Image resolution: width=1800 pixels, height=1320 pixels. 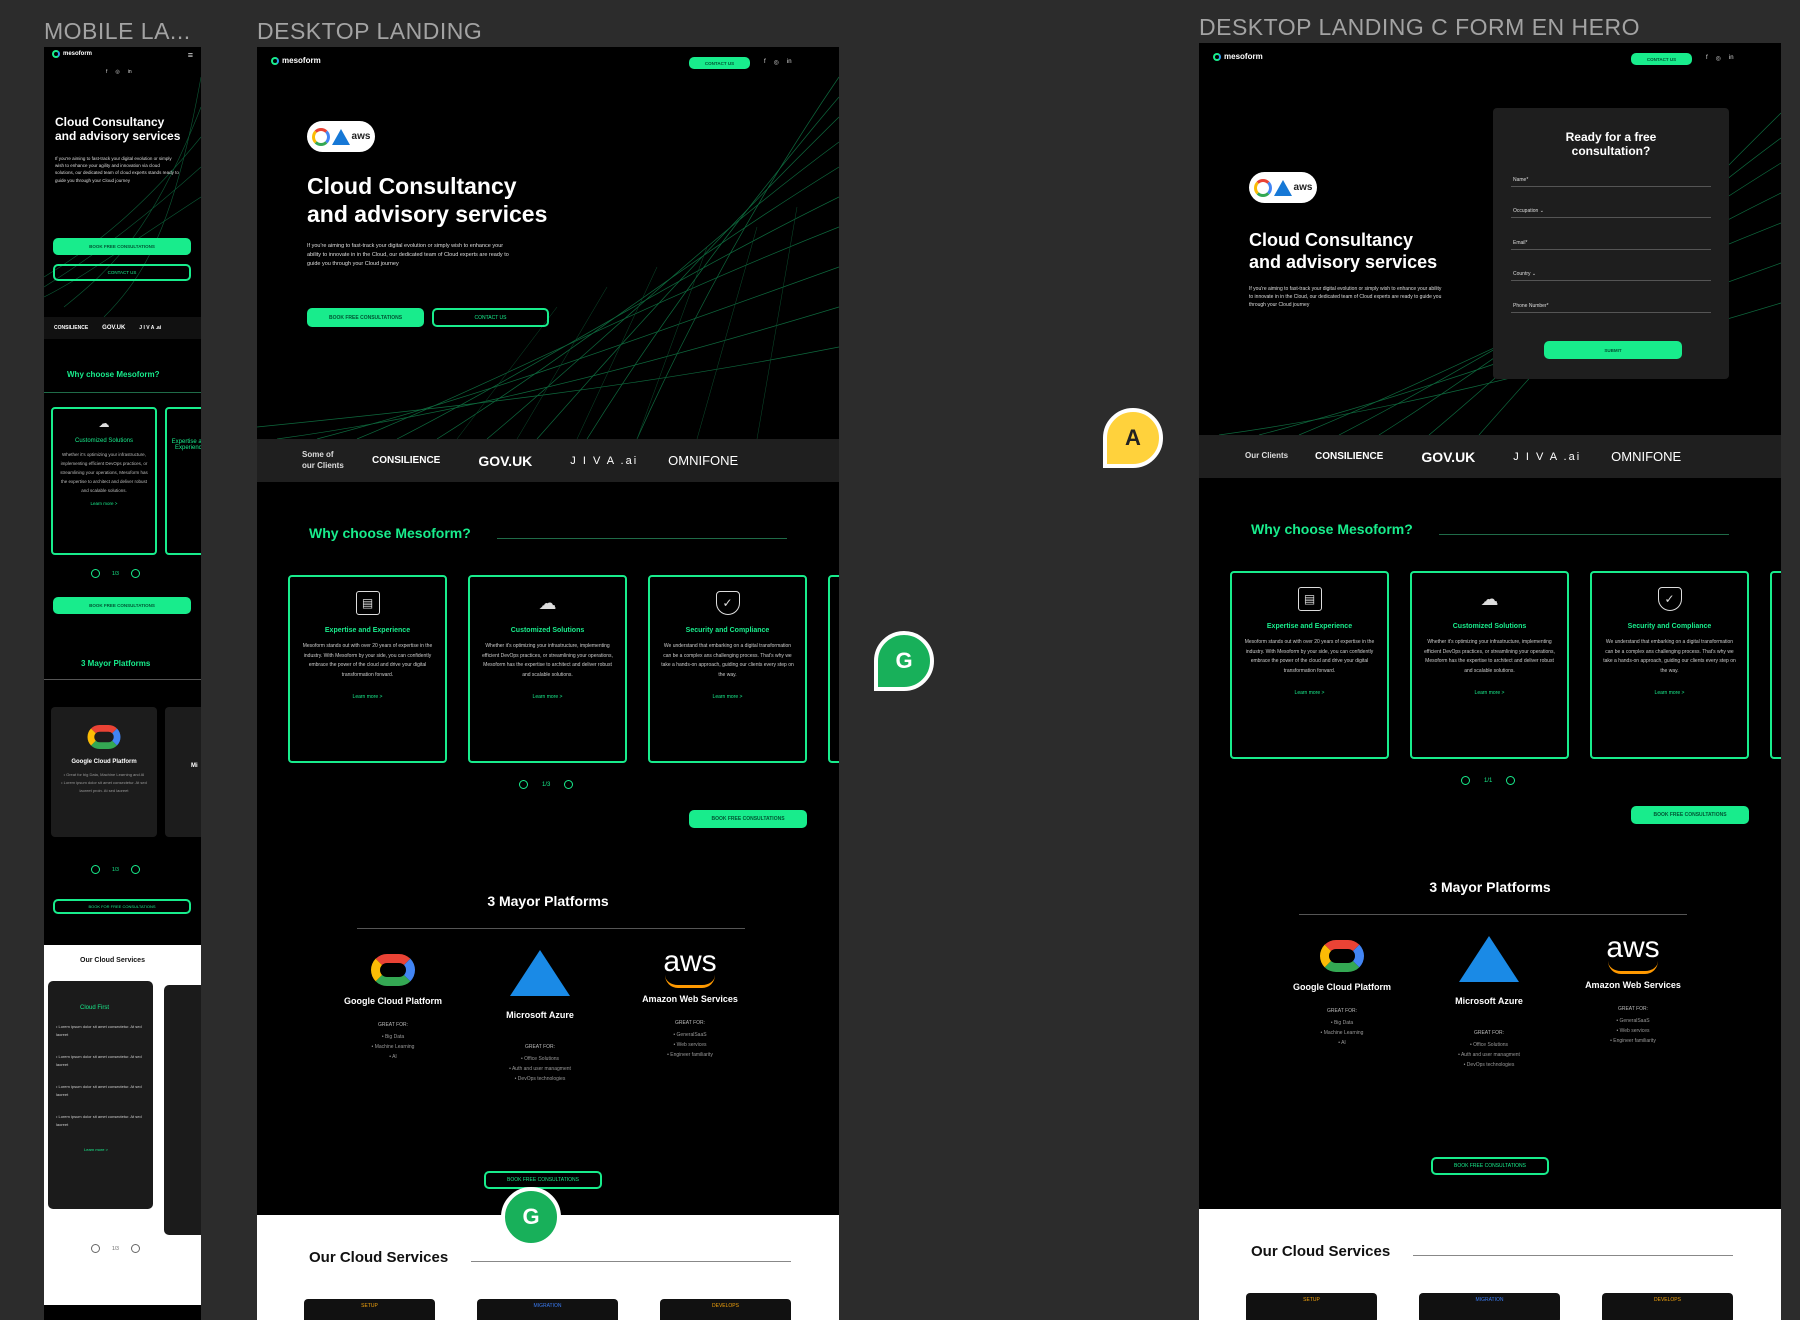 What do you see at coordinates (1611, 312) in the screenshot?
I see `phone-field-line` at bounding box center [1611, 312].